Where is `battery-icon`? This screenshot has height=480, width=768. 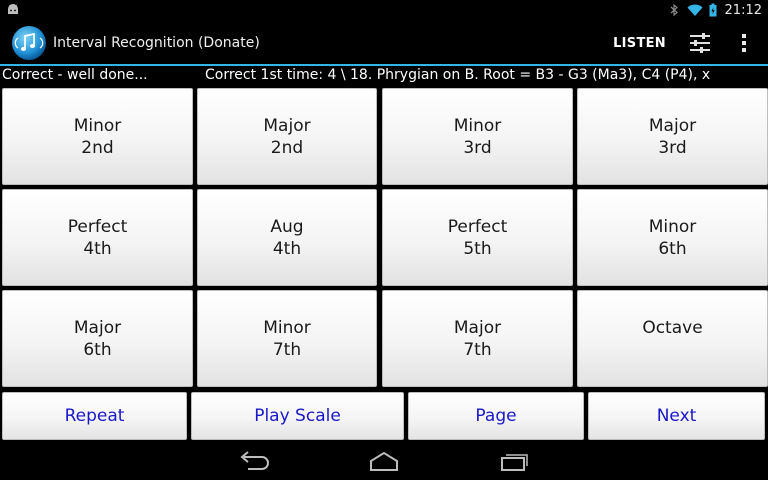
battery-icon is located at coordinates (713, 10).